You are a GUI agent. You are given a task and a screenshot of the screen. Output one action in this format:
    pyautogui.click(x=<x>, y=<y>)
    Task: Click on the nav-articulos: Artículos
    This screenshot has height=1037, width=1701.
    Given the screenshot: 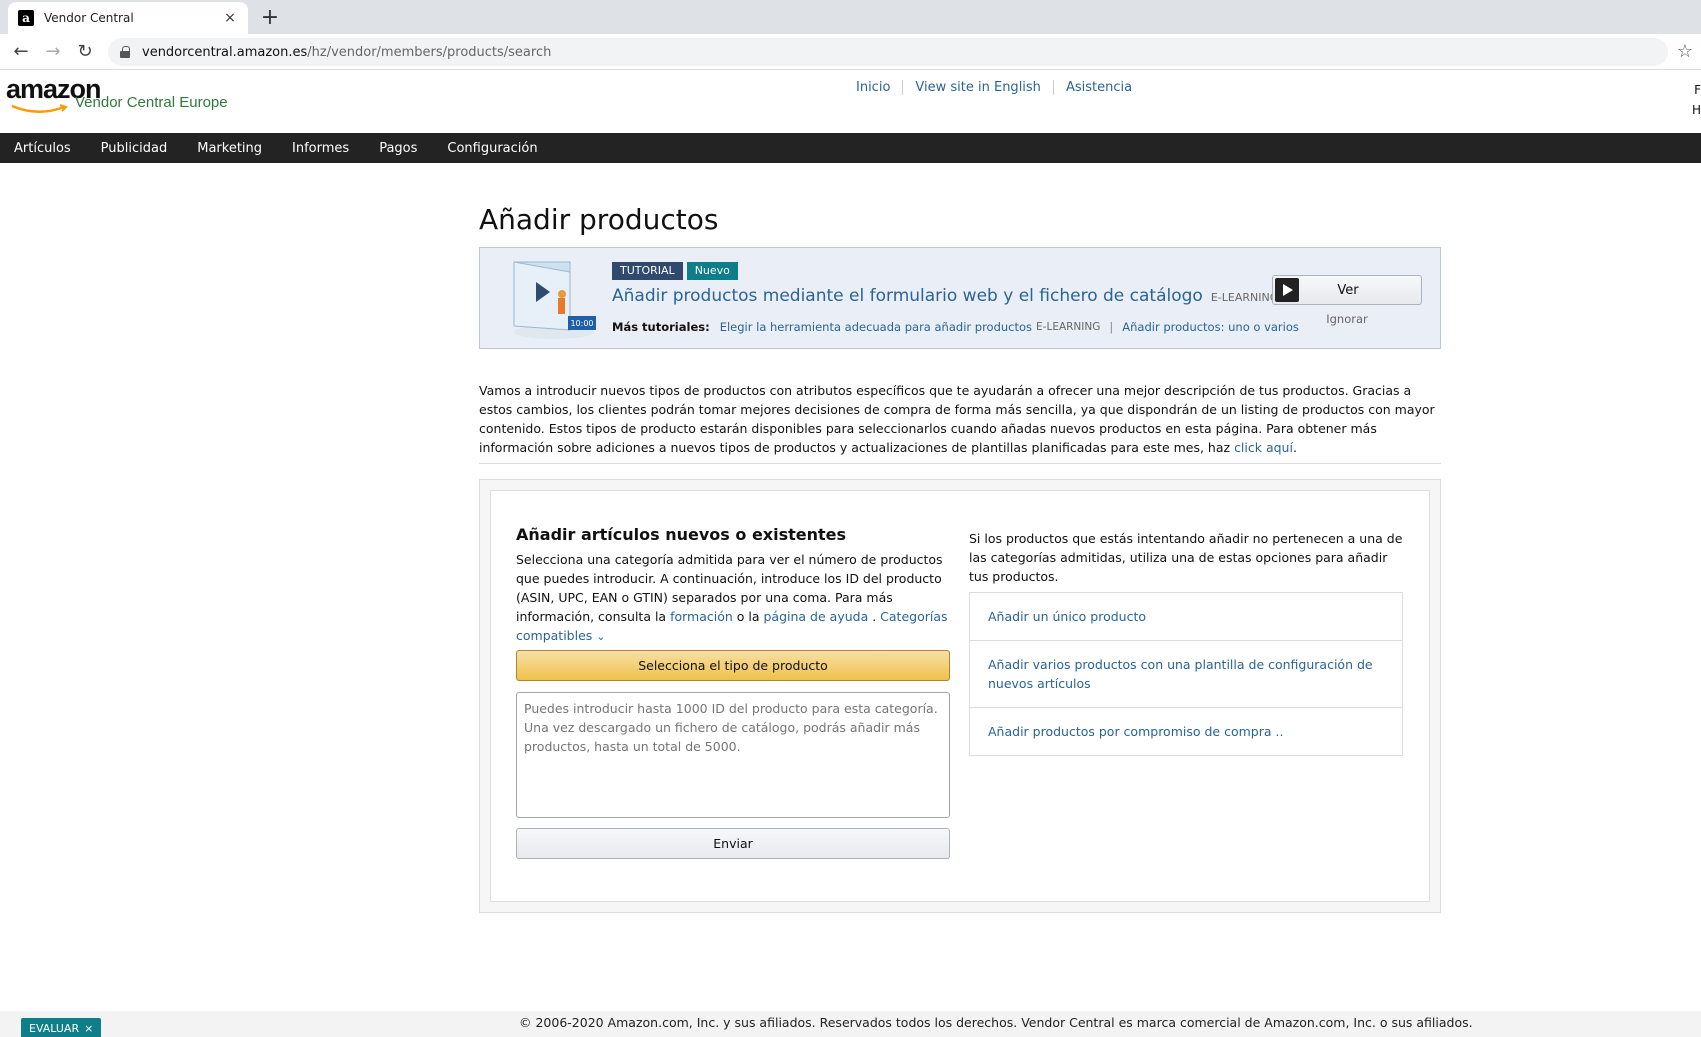 What is the action you would take?
    pyautogui.click(x=43, y=148)
    